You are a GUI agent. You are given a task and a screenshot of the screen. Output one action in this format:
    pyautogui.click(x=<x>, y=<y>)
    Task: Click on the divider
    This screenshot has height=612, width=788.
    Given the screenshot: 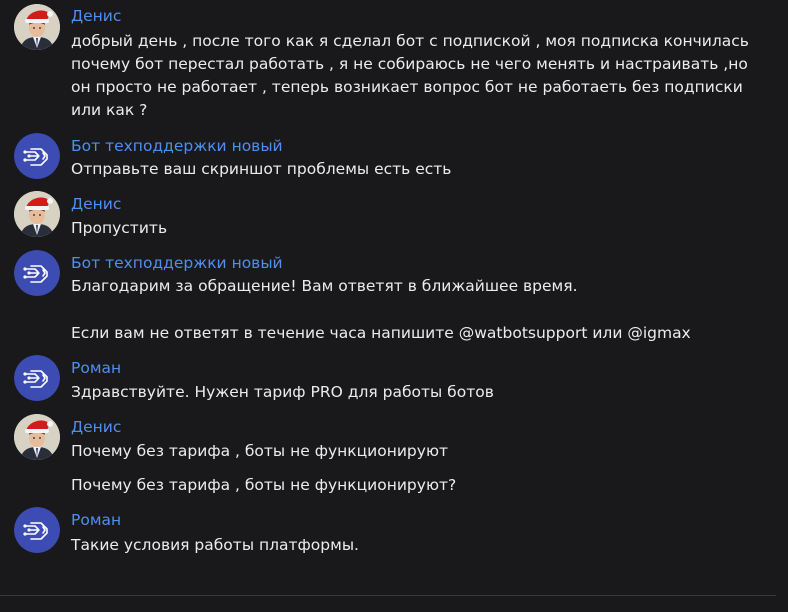 What is the action you would take?
    pyautogui.click(x=388, y=595)
    